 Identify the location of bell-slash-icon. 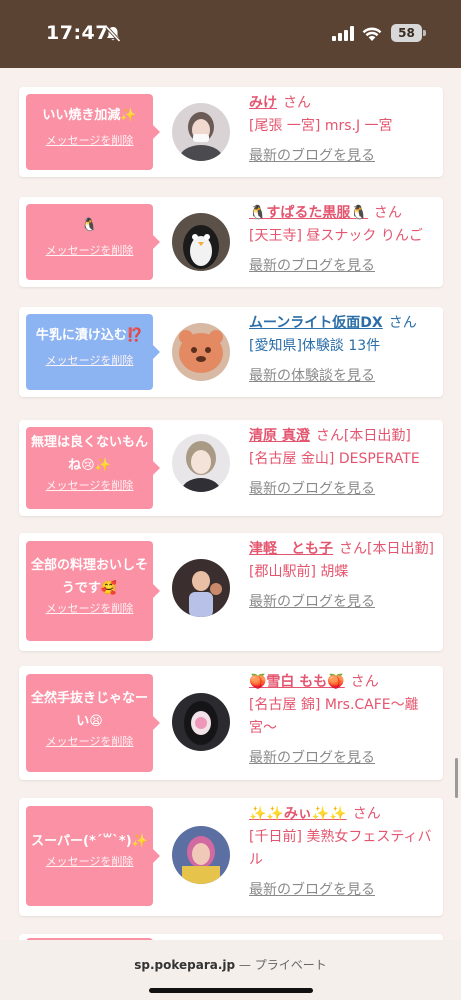
(113, 34).